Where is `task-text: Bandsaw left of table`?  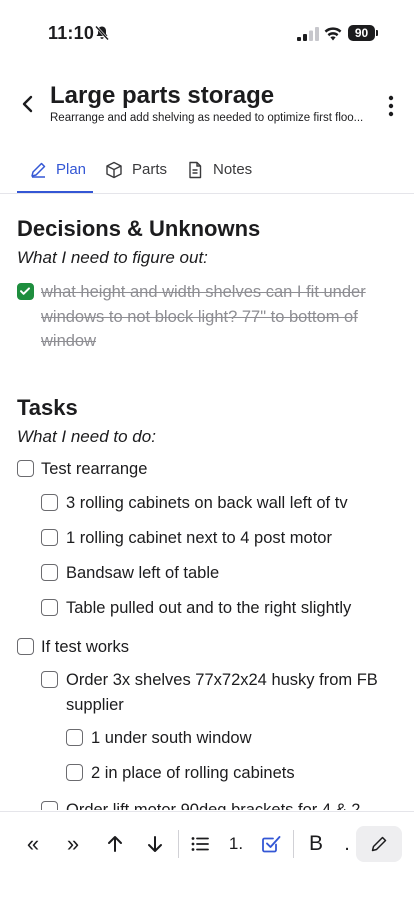
task-text: Bandsaw left of table is located at coordinates (142, 573).